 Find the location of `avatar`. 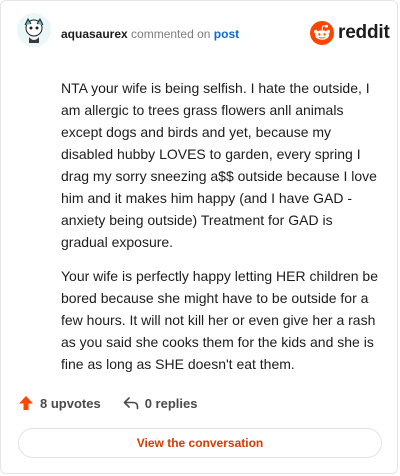

avatar is located at coordinates (34, 30).